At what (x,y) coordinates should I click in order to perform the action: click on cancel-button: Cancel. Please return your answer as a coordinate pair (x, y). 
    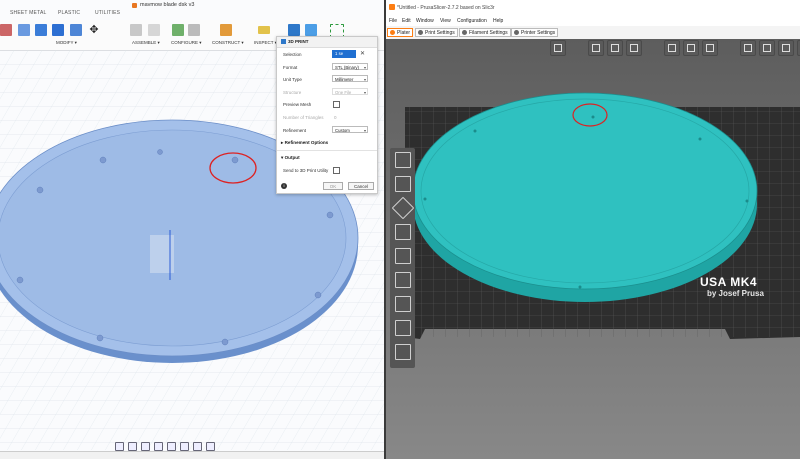
    Looking at the image, I should click on (361, 186).